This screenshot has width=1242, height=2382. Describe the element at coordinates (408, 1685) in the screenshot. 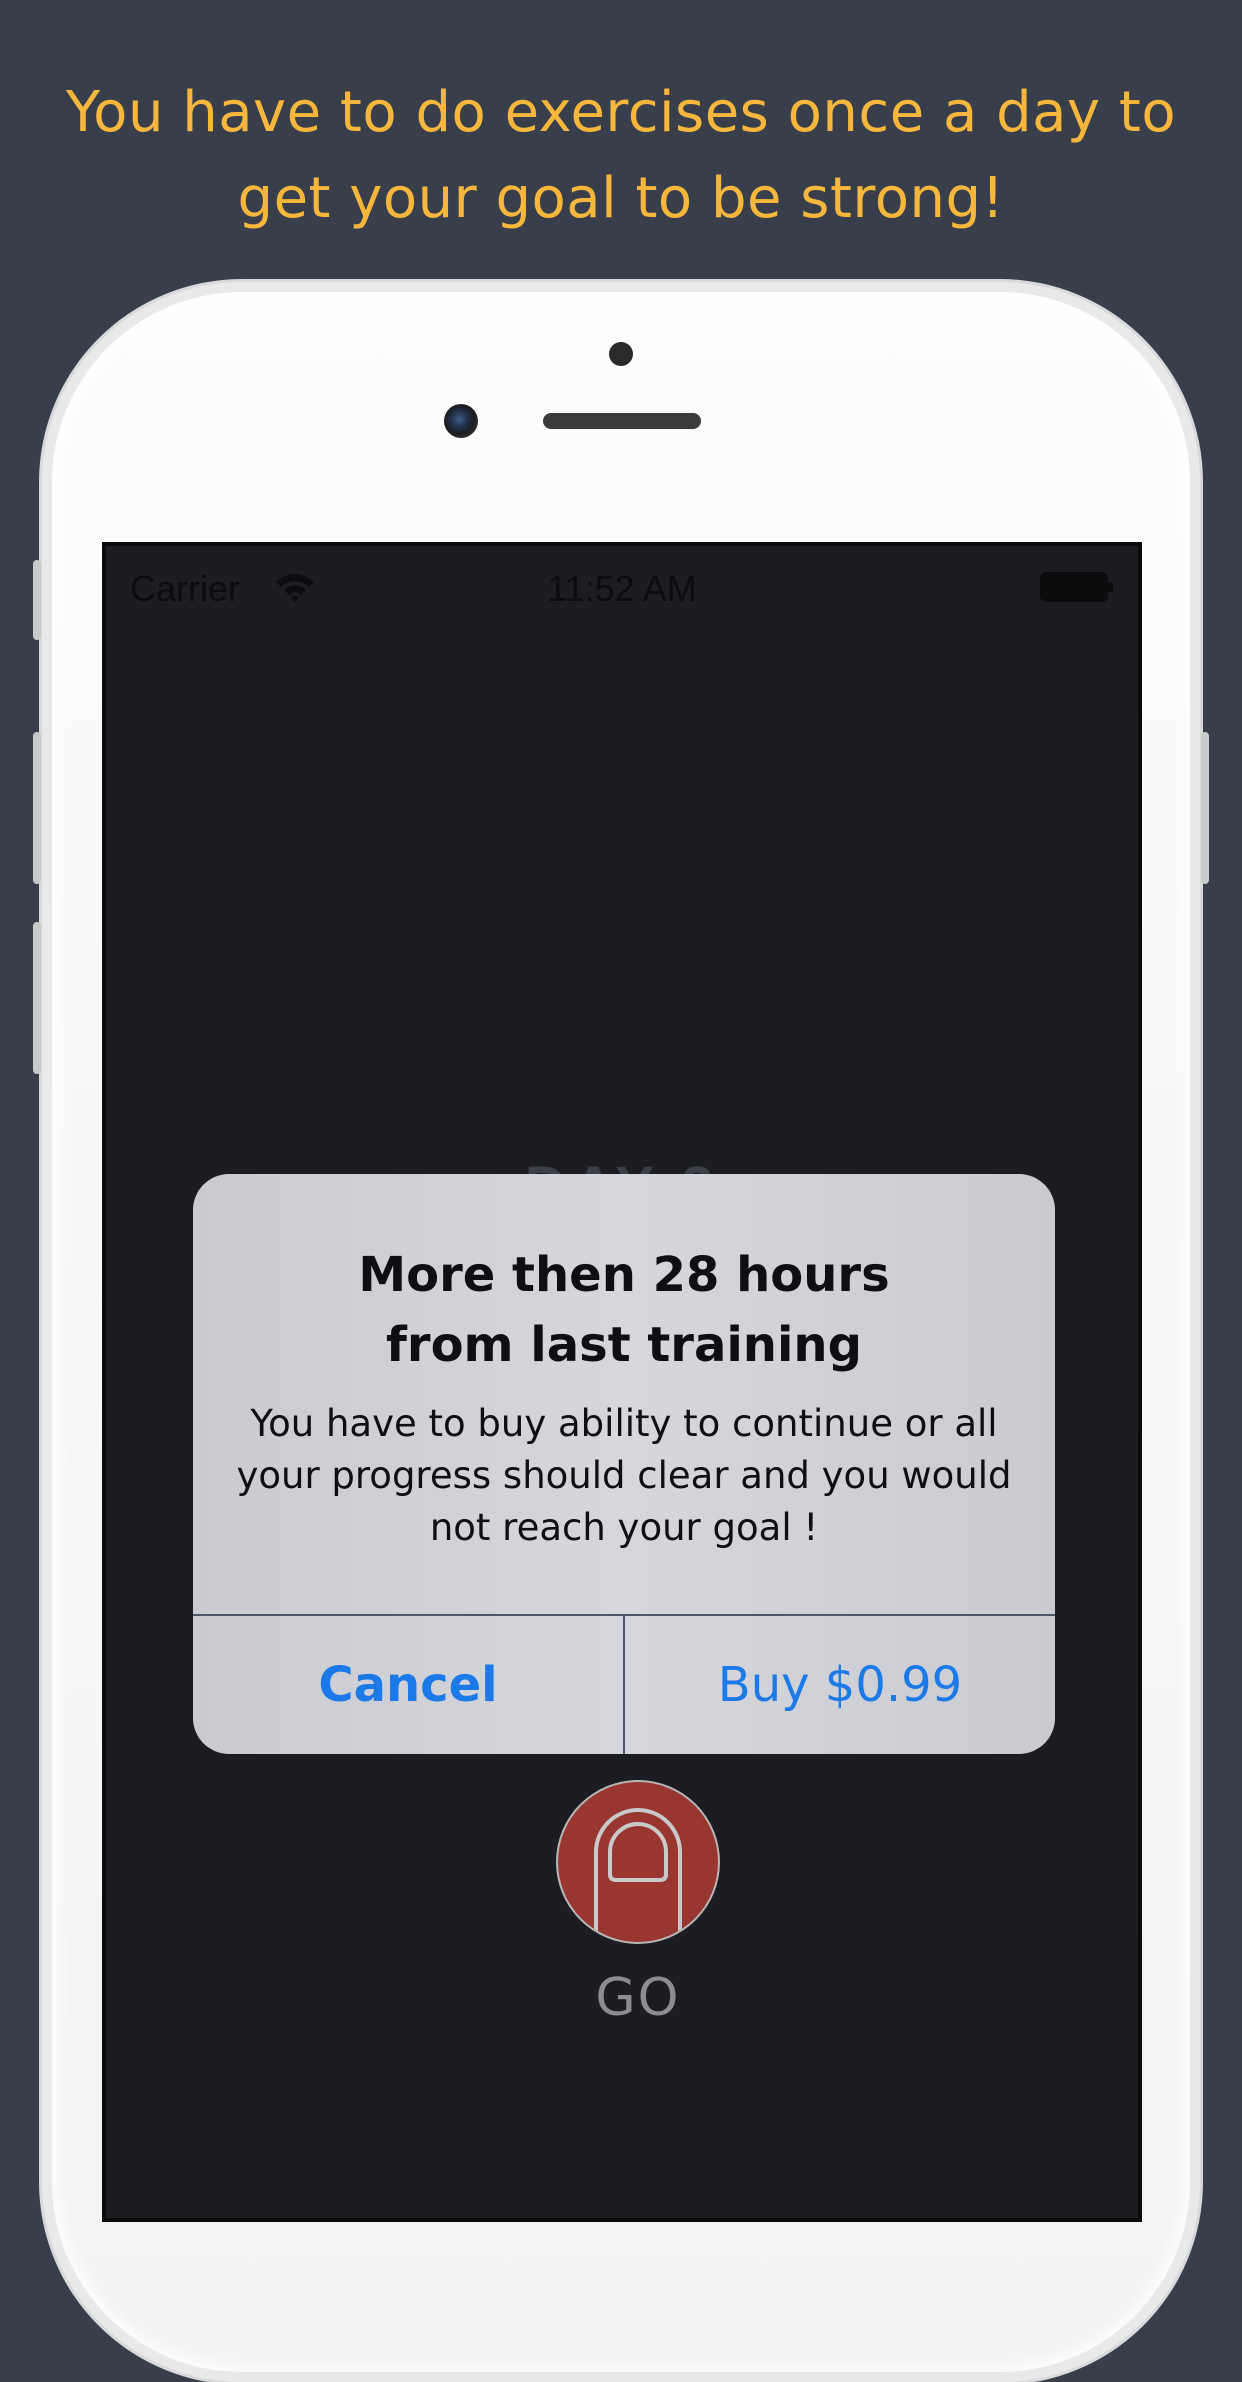

I see `cancel-button: Cancel` at that location.